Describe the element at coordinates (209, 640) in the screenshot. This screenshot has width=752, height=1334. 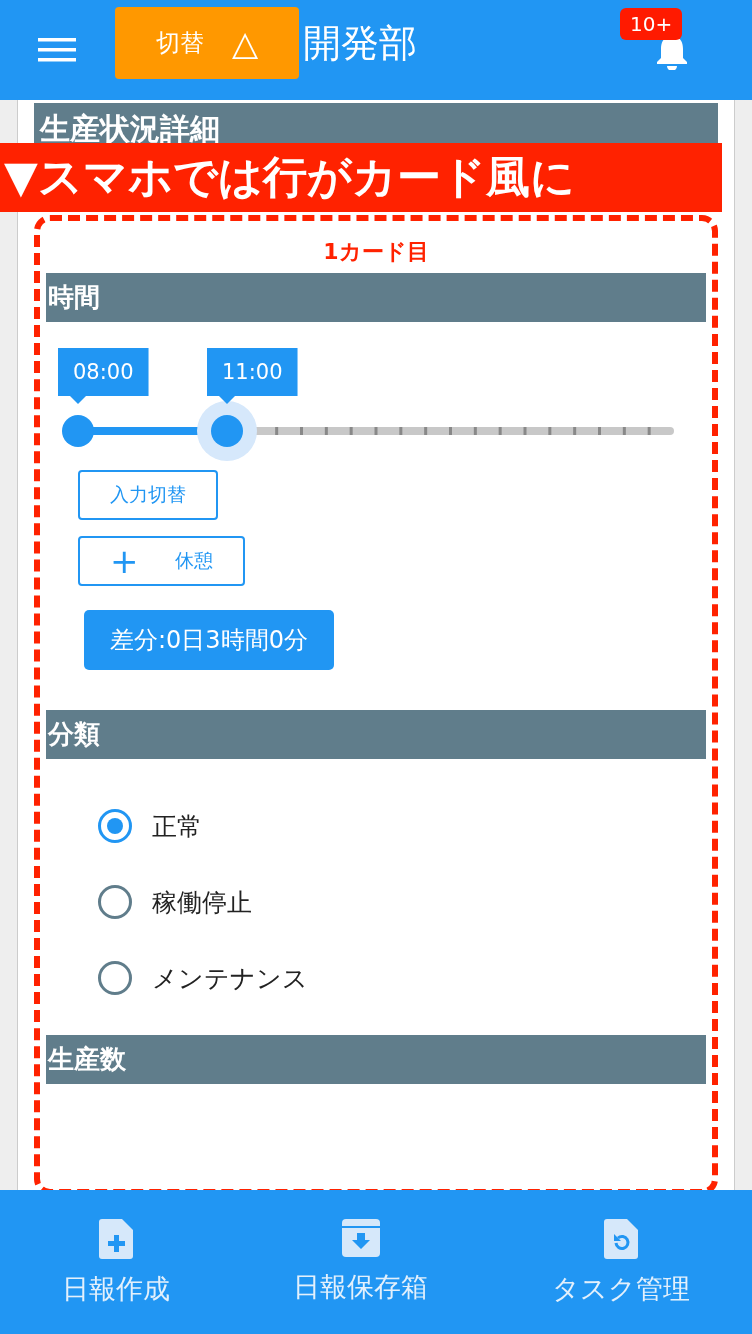
I see `difference-label: 差分:0日3時間0分` at that location.